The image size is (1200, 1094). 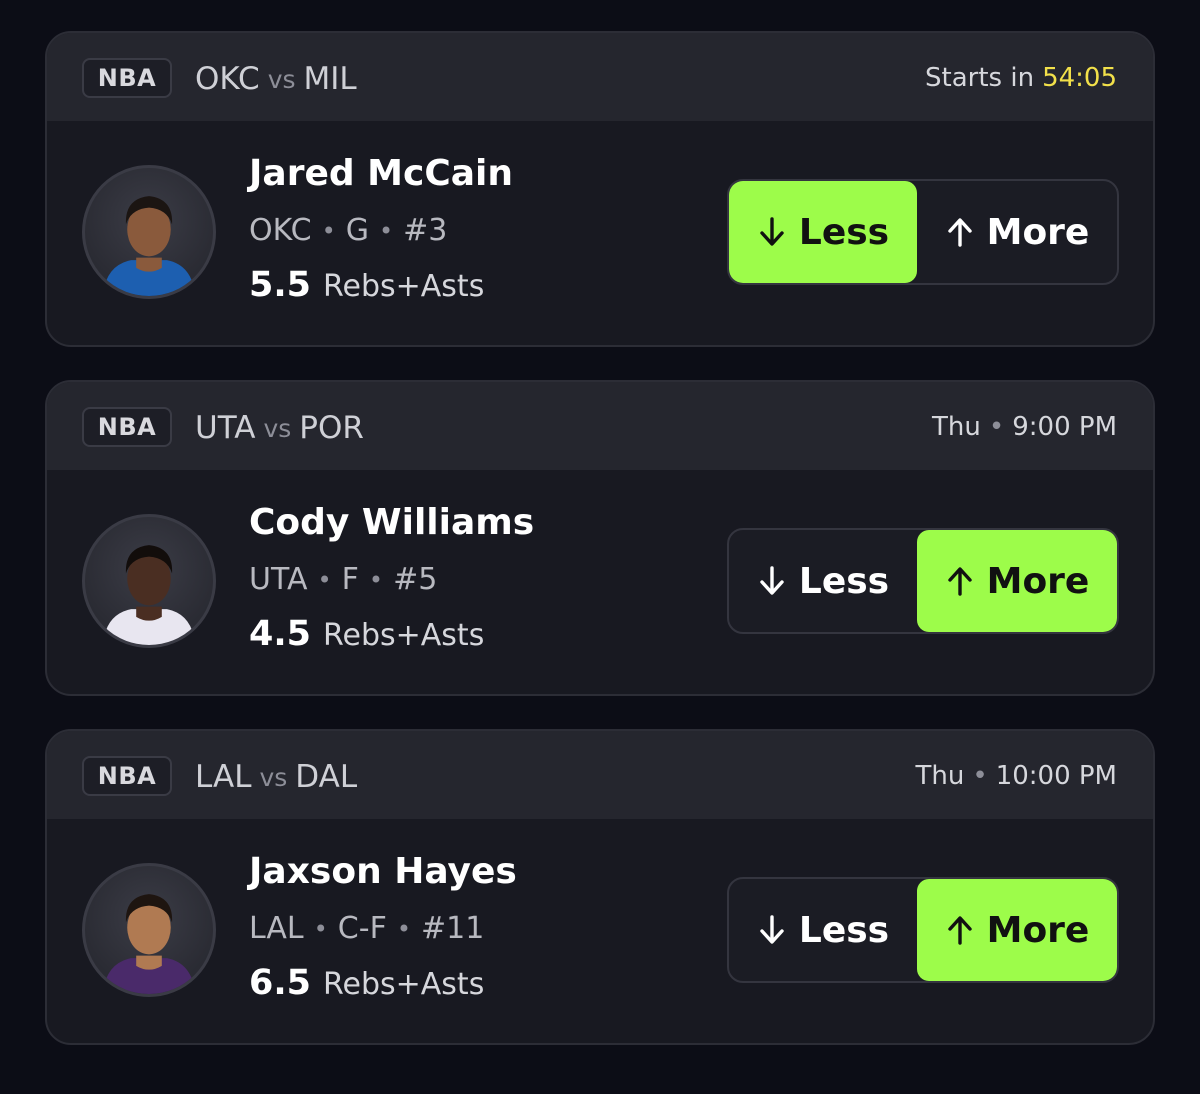 I want to click on player-team: UTA, so click(x=278, y=579).